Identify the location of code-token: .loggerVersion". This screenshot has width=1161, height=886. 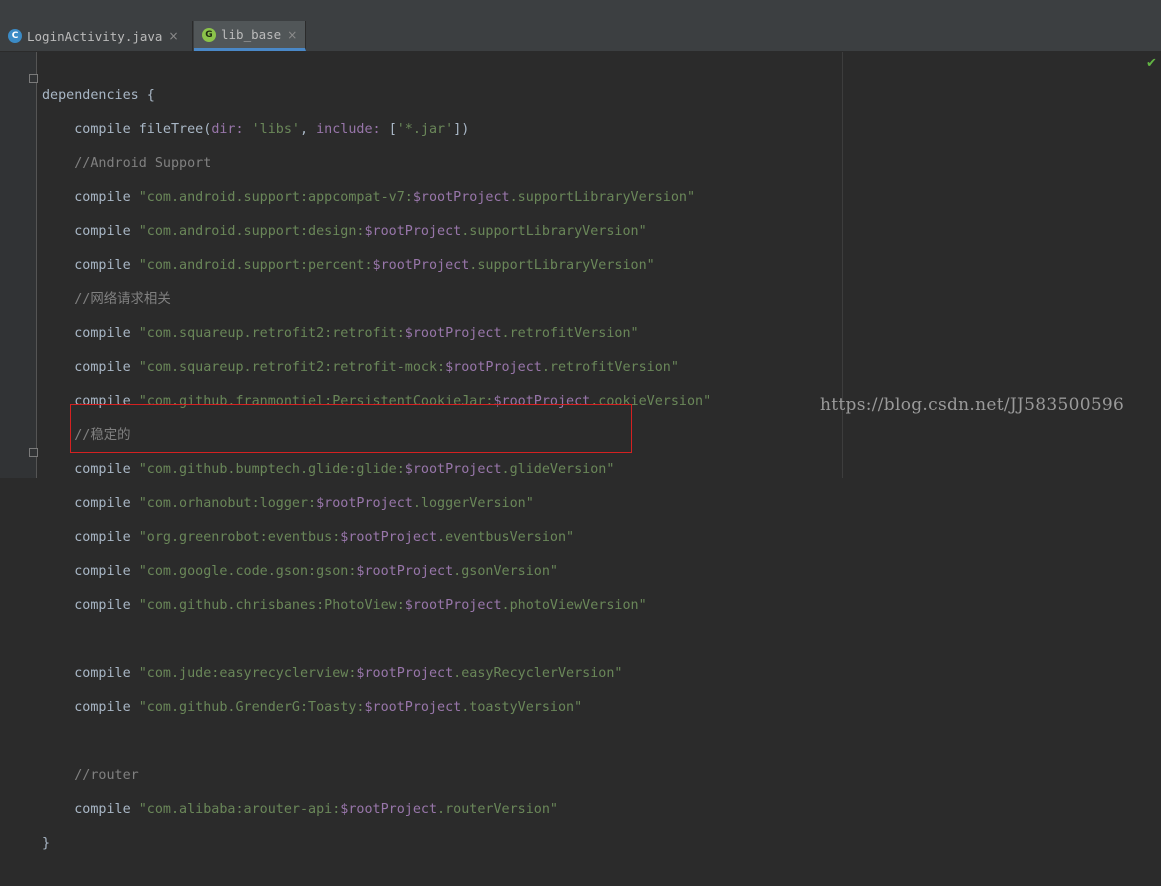
(473, 503).